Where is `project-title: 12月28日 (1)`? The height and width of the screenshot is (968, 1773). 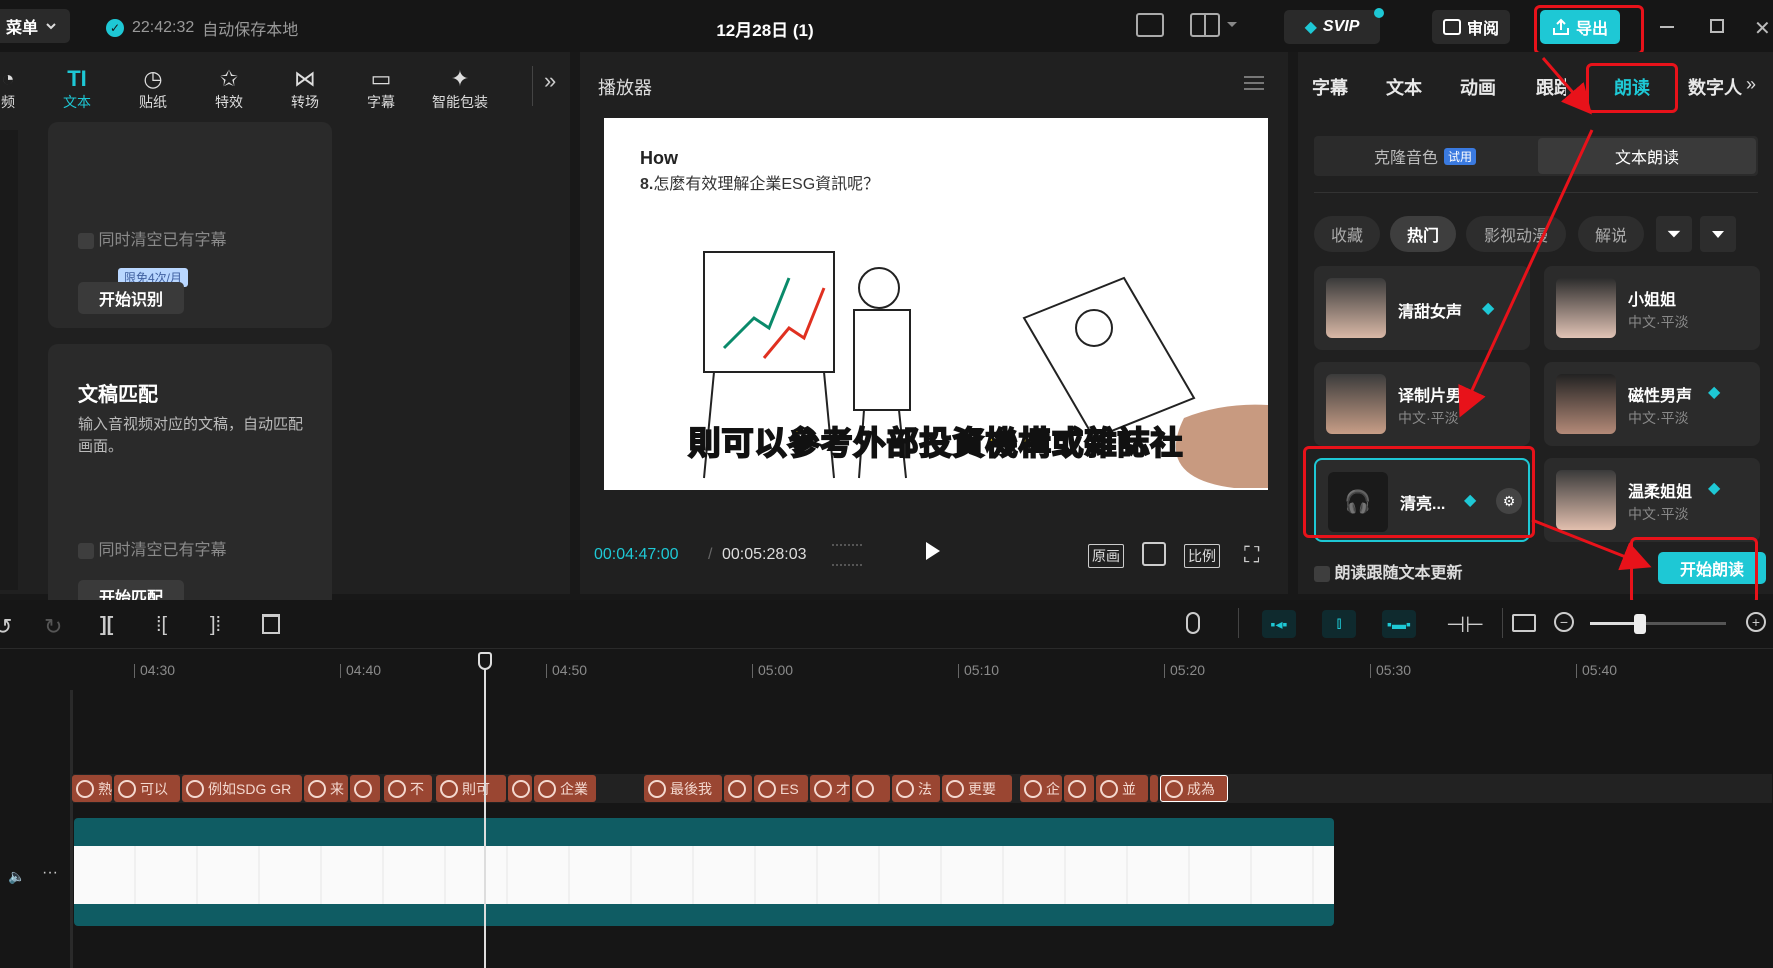 project-title: 12月28日 (1) is located at coordinates (765, 28).